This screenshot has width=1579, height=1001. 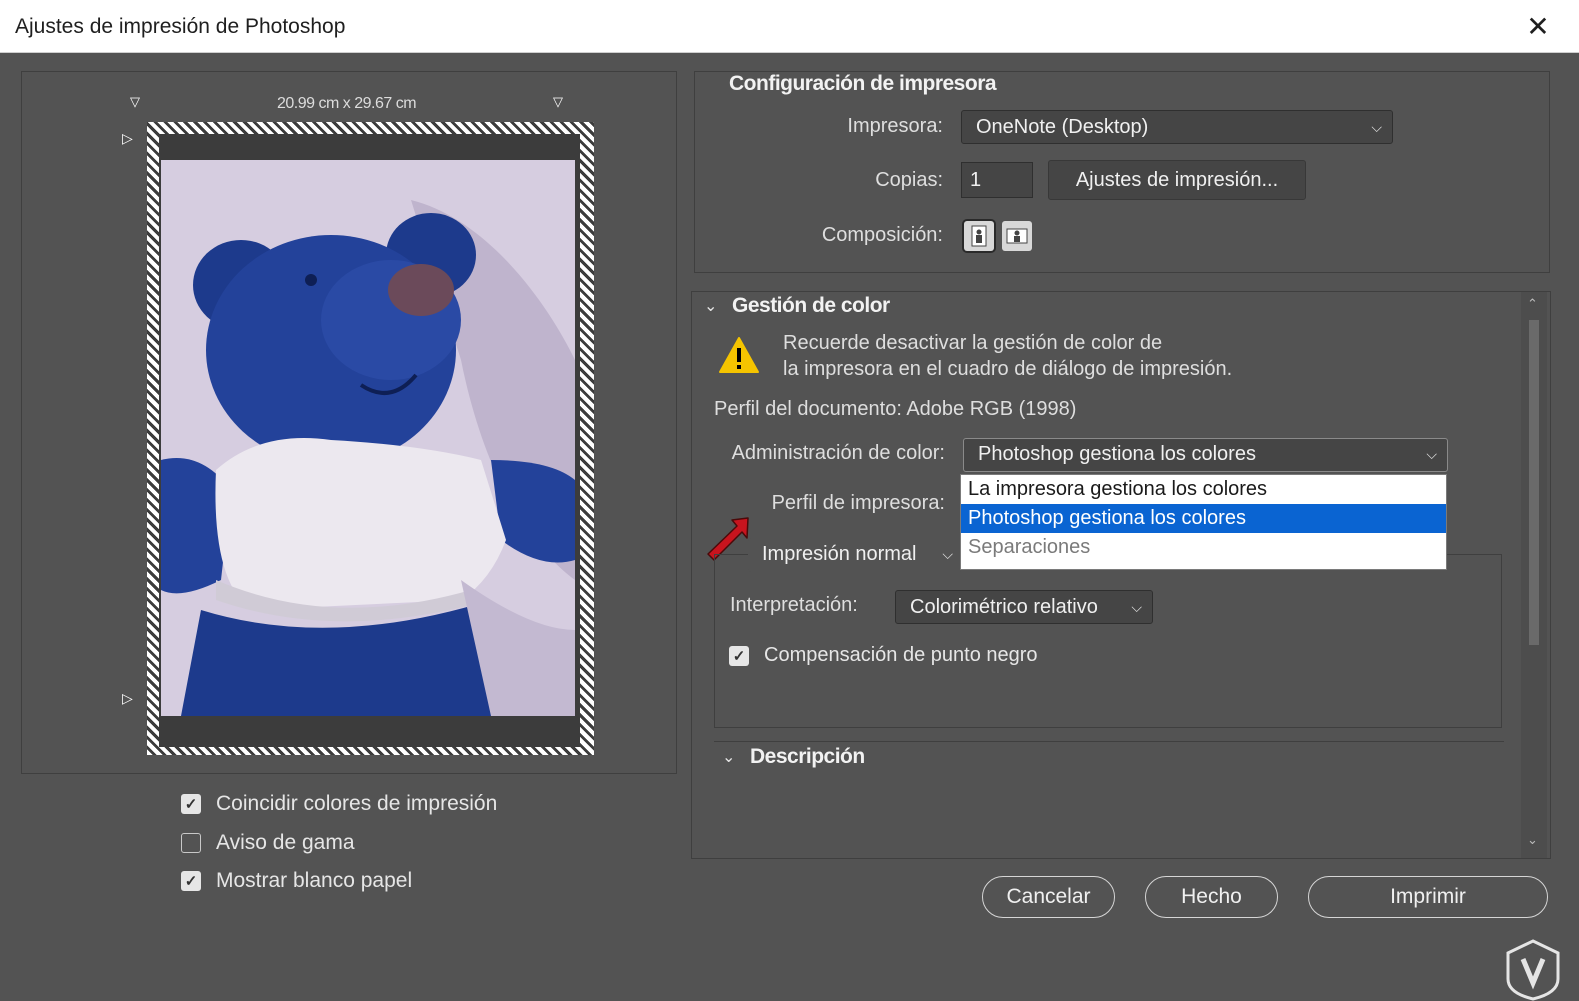 What do you see at coordinates (739, 655) in the screenshot?
I see `black-point-compensation-checkbox: ✓` at bounding box center [739, 655].